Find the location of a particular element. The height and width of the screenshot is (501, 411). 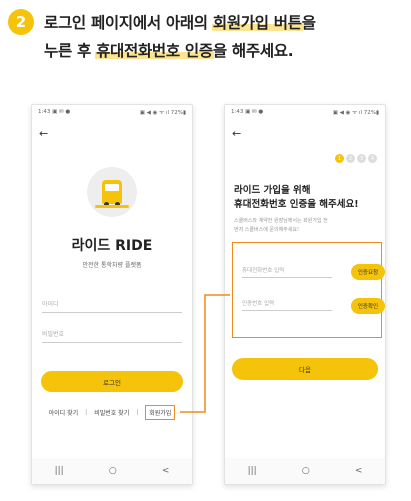

instruction-line-1: 로그인 페이지에서 아래의 회원가입 버튼을 is located at coordinates (180, 23).